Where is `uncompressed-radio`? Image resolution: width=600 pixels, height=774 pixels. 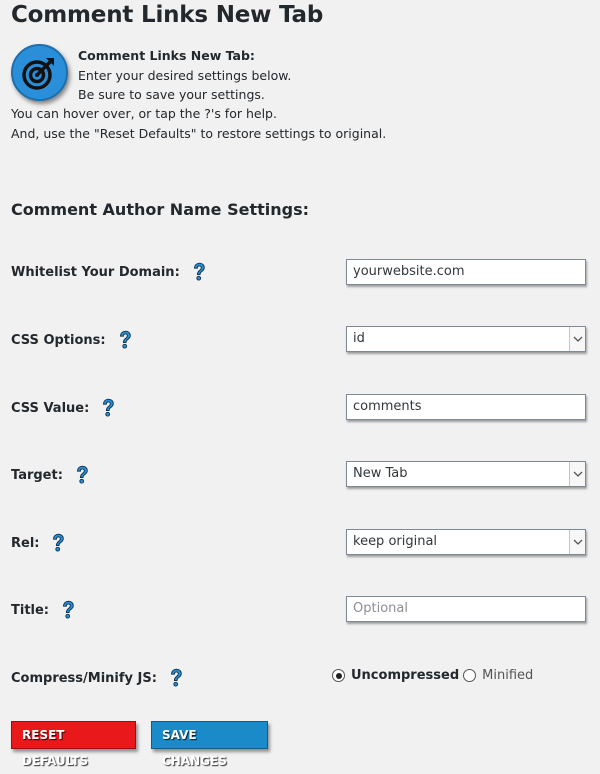 uncompressed-radio is located at coordinates (338, 675).